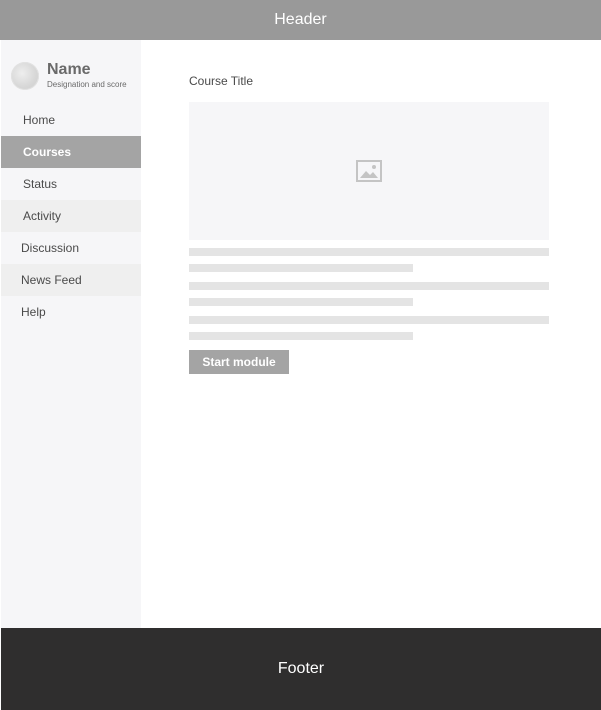  Describe the element at coordinates (39, 120) in the screenshot. I see `sidebar-item-label: Home` at that location.